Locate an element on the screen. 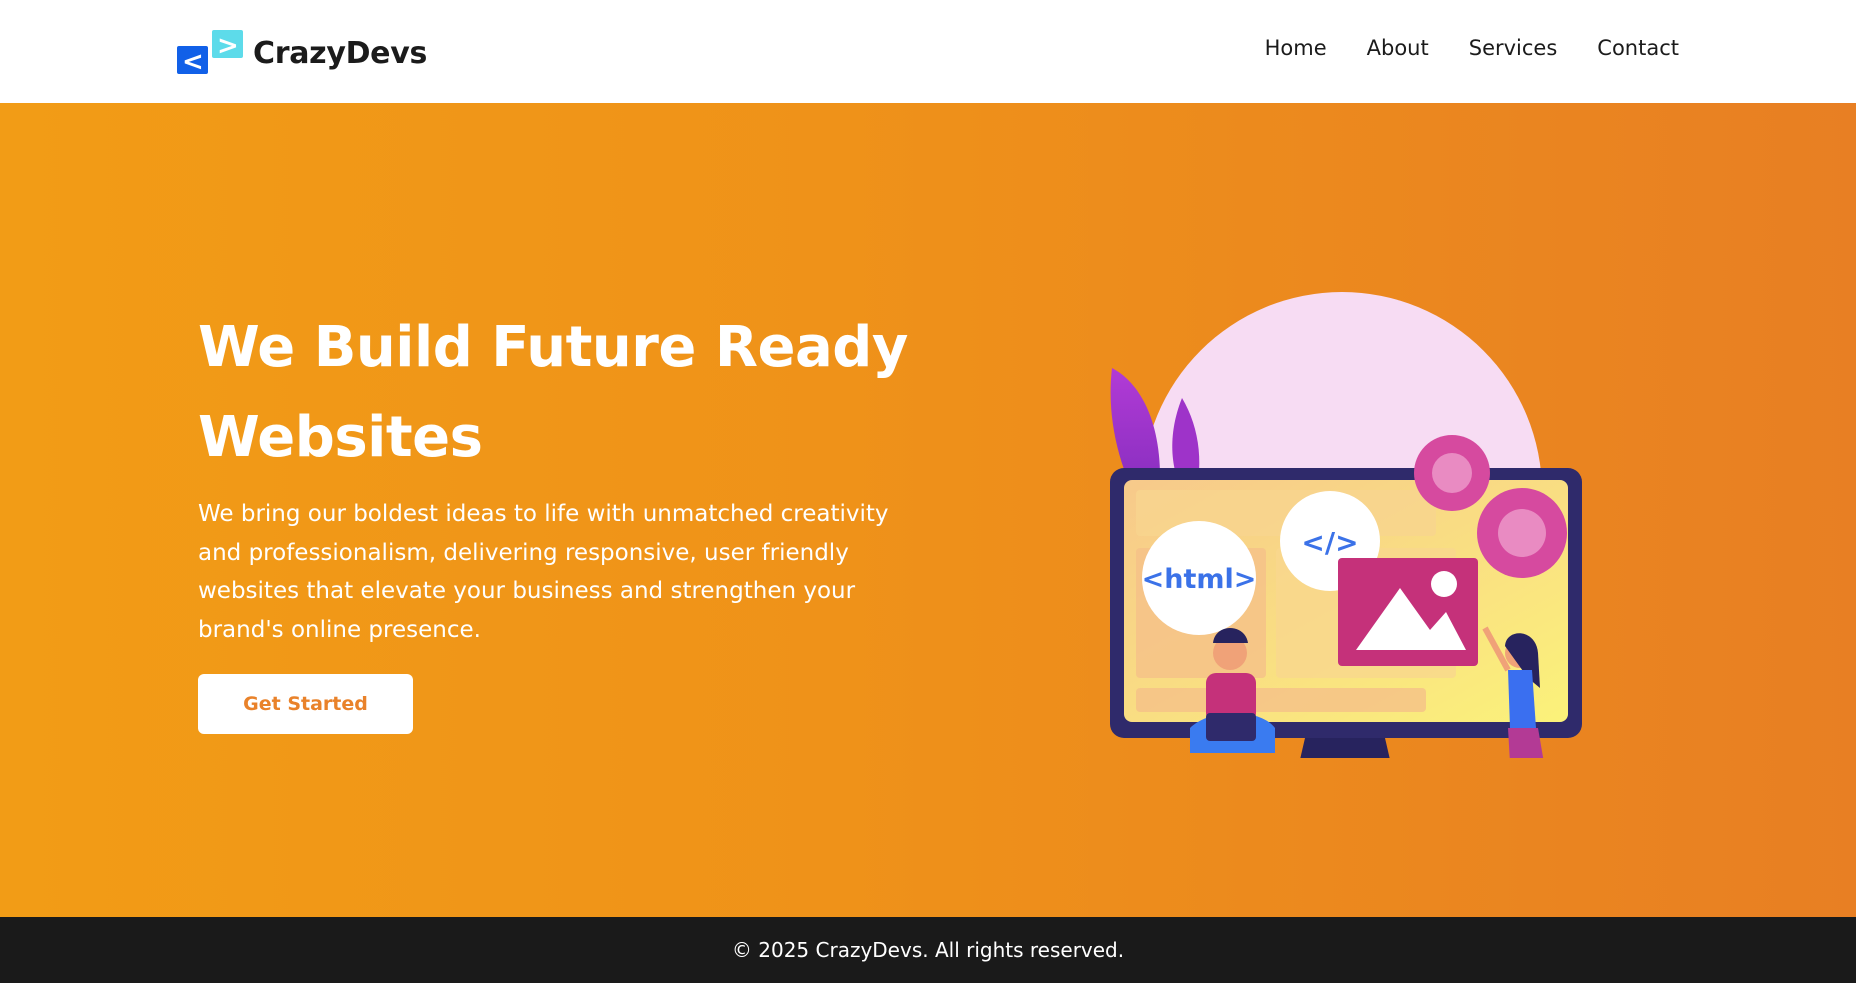 The height and width of the screenshot is (983, 1856). logo: < > CrazyDevs is located at coordinates (302, 53).